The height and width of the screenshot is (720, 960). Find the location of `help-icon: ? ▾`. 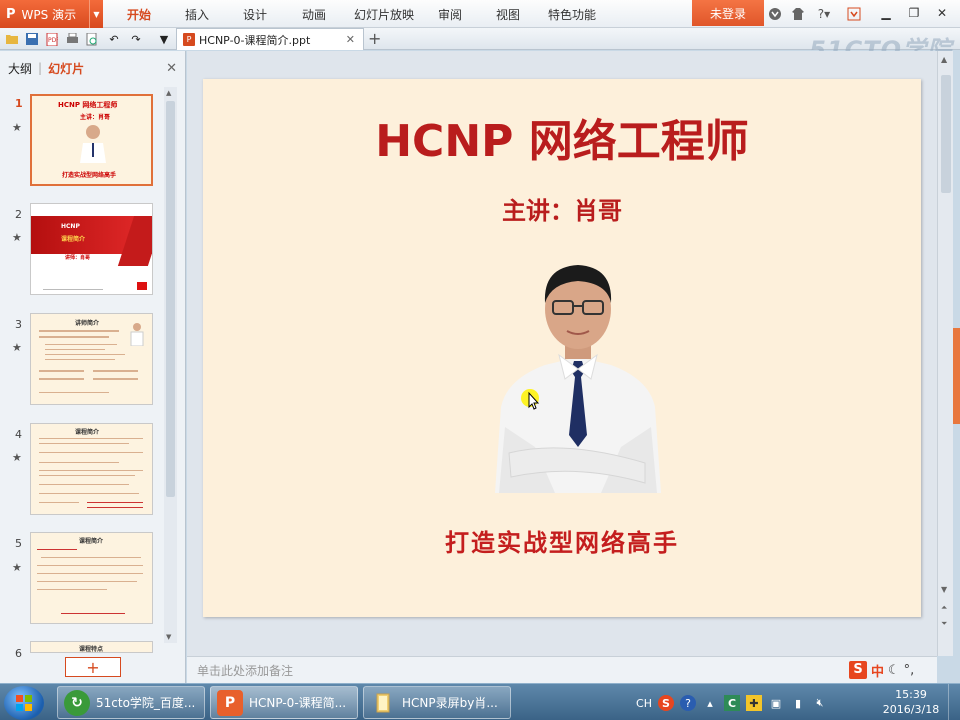

help-icon: ? ▾ is located at coordinates (824, 14).